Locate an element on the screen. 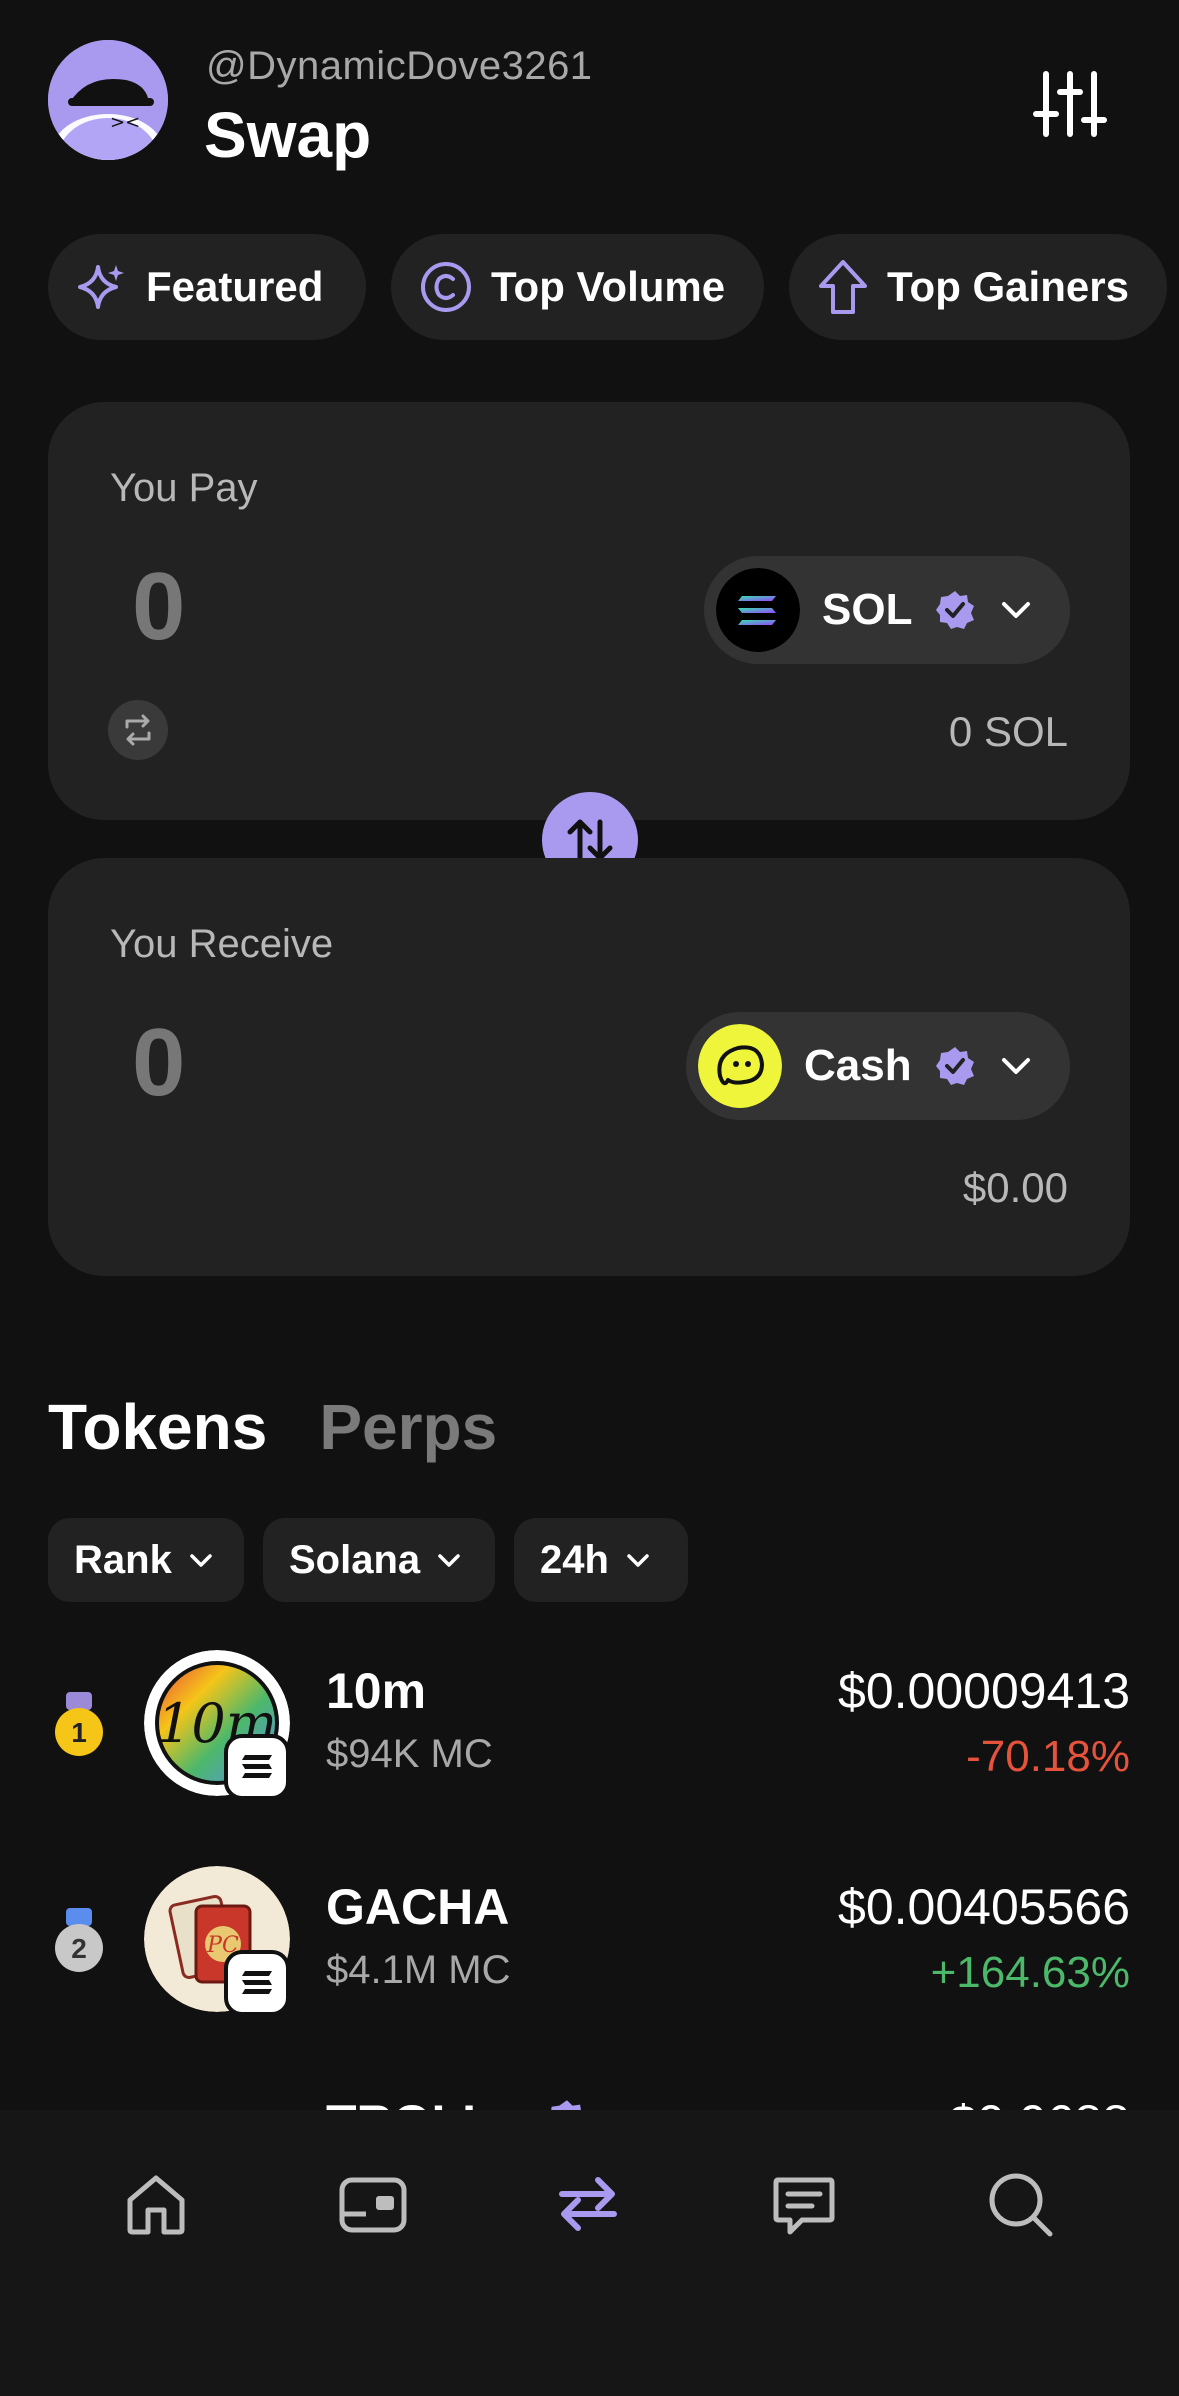 The image size is (1179, 2396). pay-amount-input: 0 is located at coordinates (158, 607).